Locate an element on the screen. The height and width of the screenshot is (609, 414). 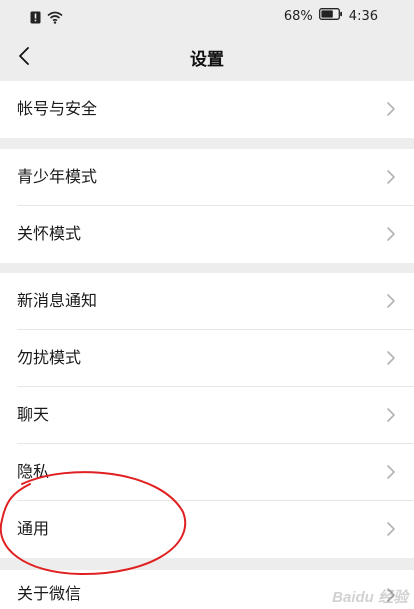
settings-row-account-security: 帐号与安全 is located at coordinates (207, 109).